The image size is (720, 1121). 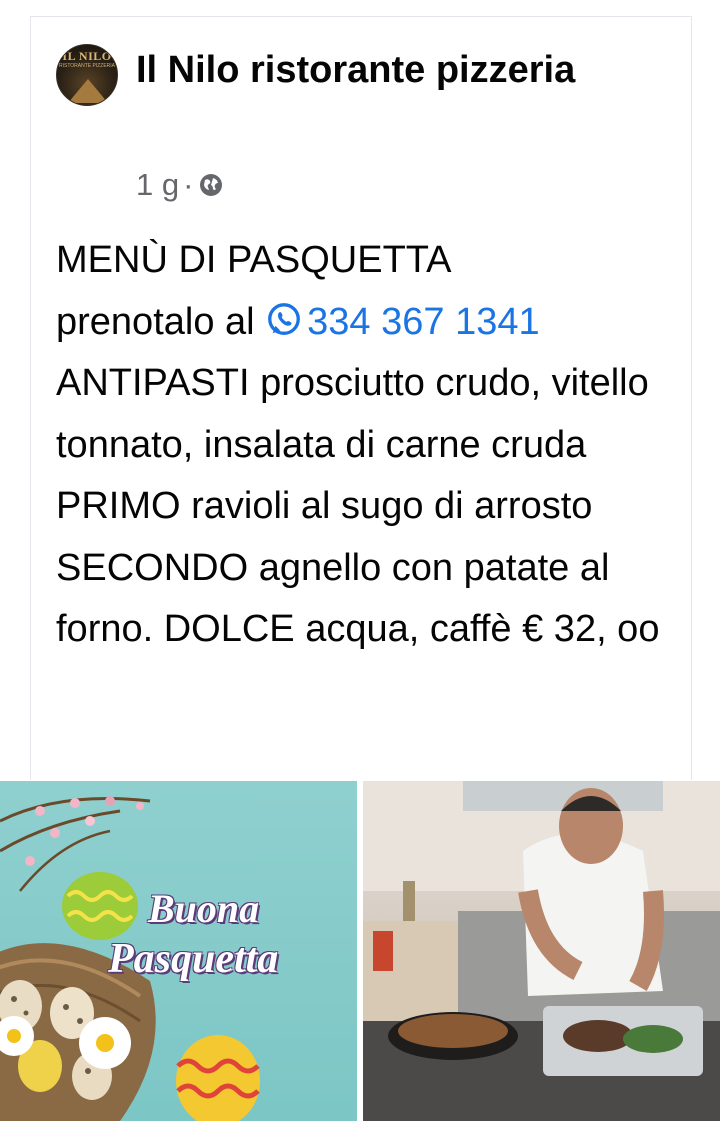 What do you see at coordinates (204, 908) in the screenshot?
I see `greeting-line1: Buona` at bounding box center [204, 908].